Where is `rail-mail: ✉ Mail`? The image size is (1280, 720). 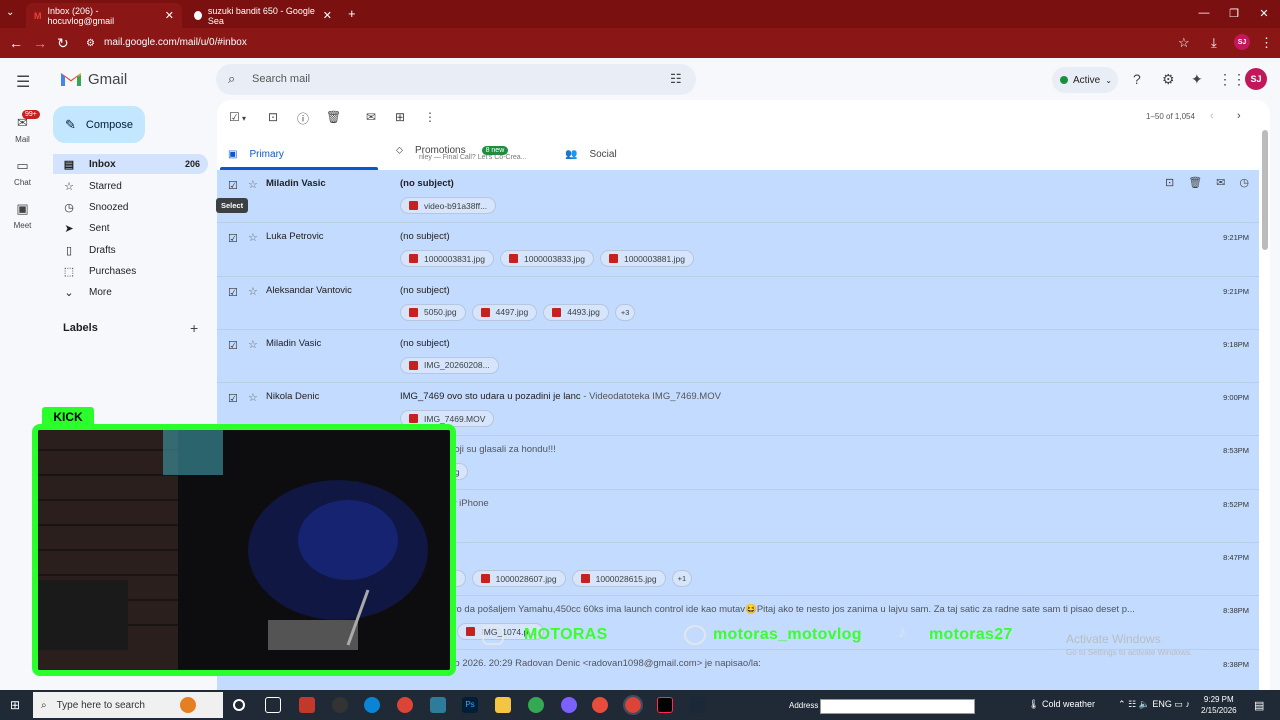 rail-mail: ✉ Mail is located at coordinates (22, 129).